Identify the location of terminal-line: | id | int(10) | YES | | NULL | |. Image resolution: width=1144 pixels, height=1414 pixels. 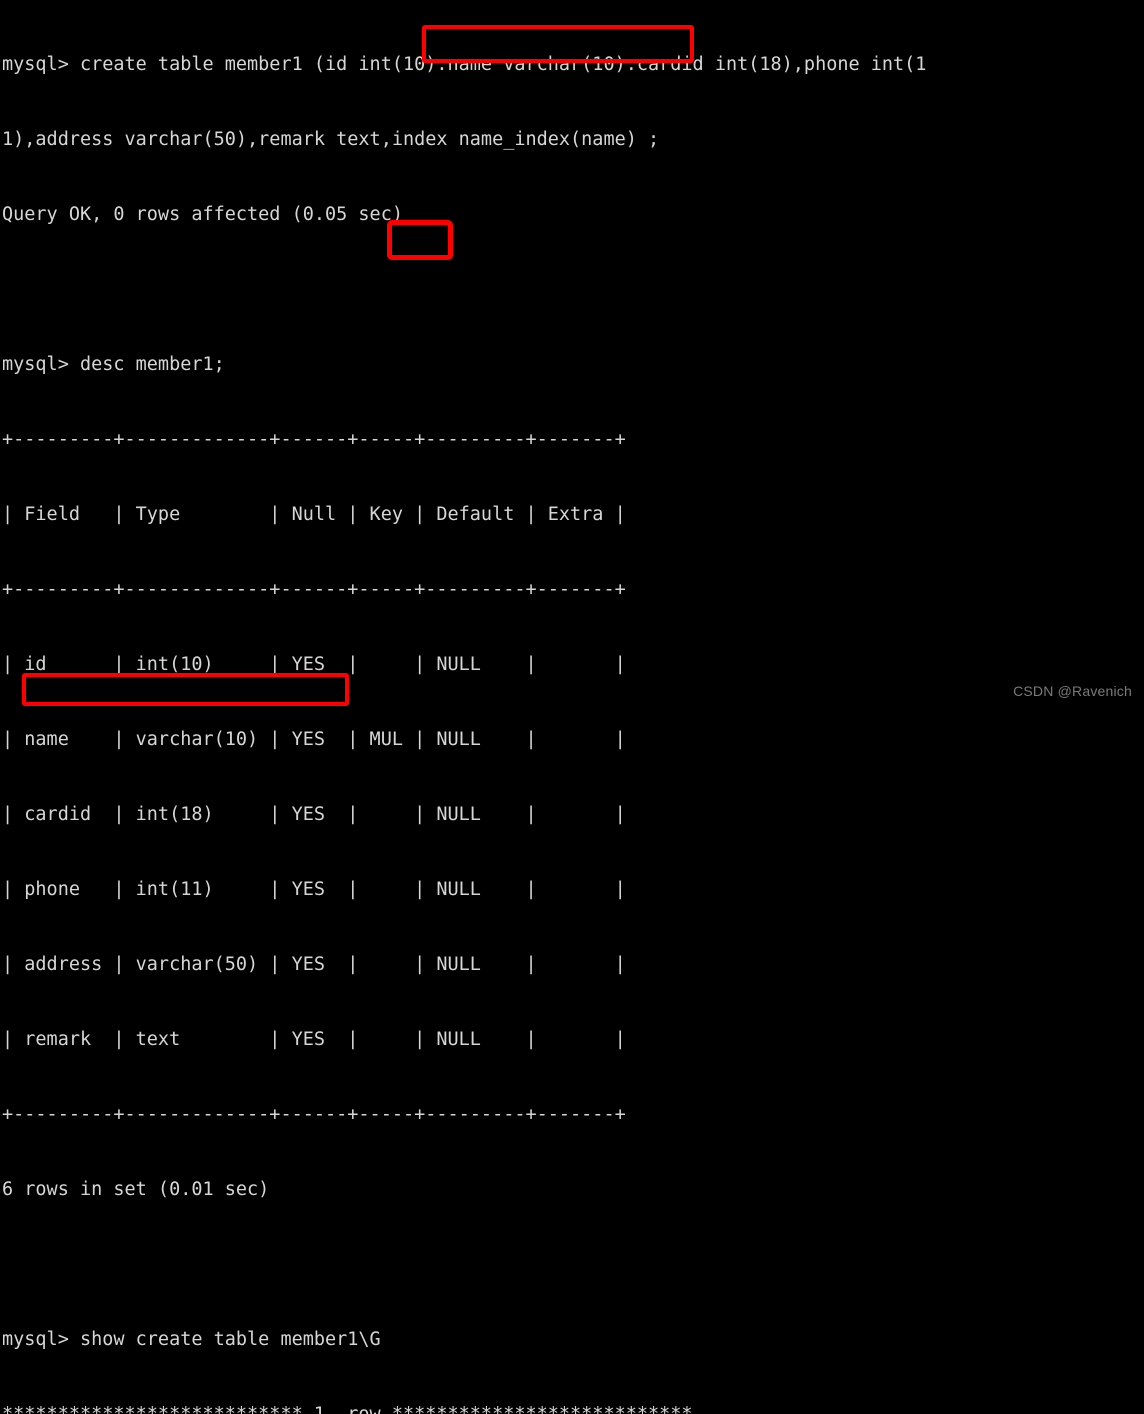
(314, 664).